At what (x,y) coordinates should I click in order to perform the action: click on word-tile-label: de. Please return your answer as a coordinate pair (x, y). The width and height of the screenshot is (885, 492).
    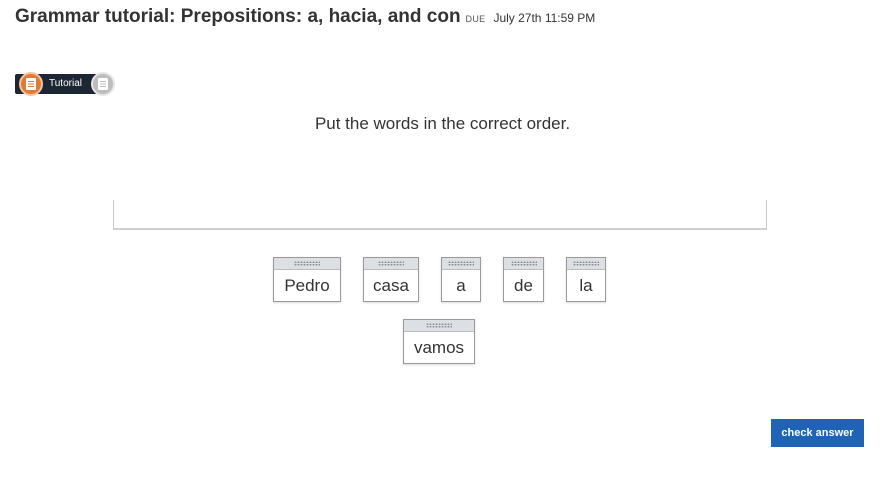
    Looking at the image, I should click on (523, 285).